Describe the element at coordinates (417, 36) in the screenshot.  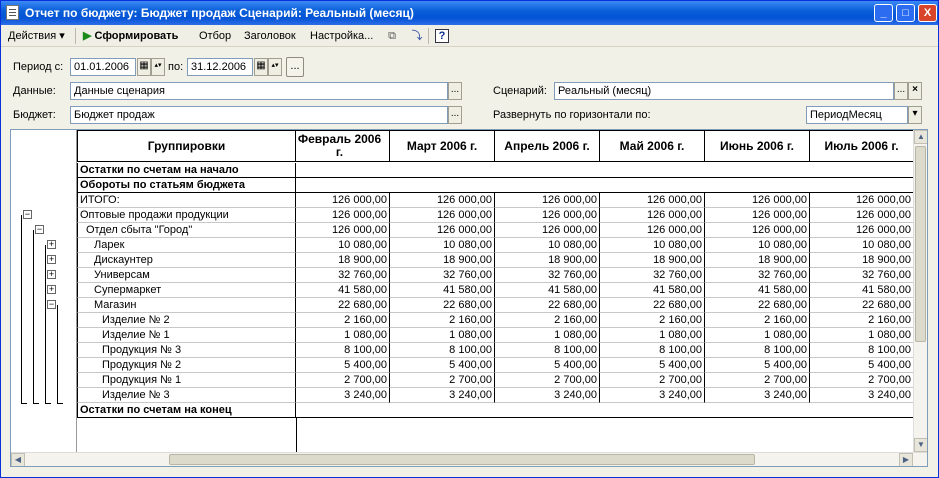
I see `expand-icon: ⤵` at that location.